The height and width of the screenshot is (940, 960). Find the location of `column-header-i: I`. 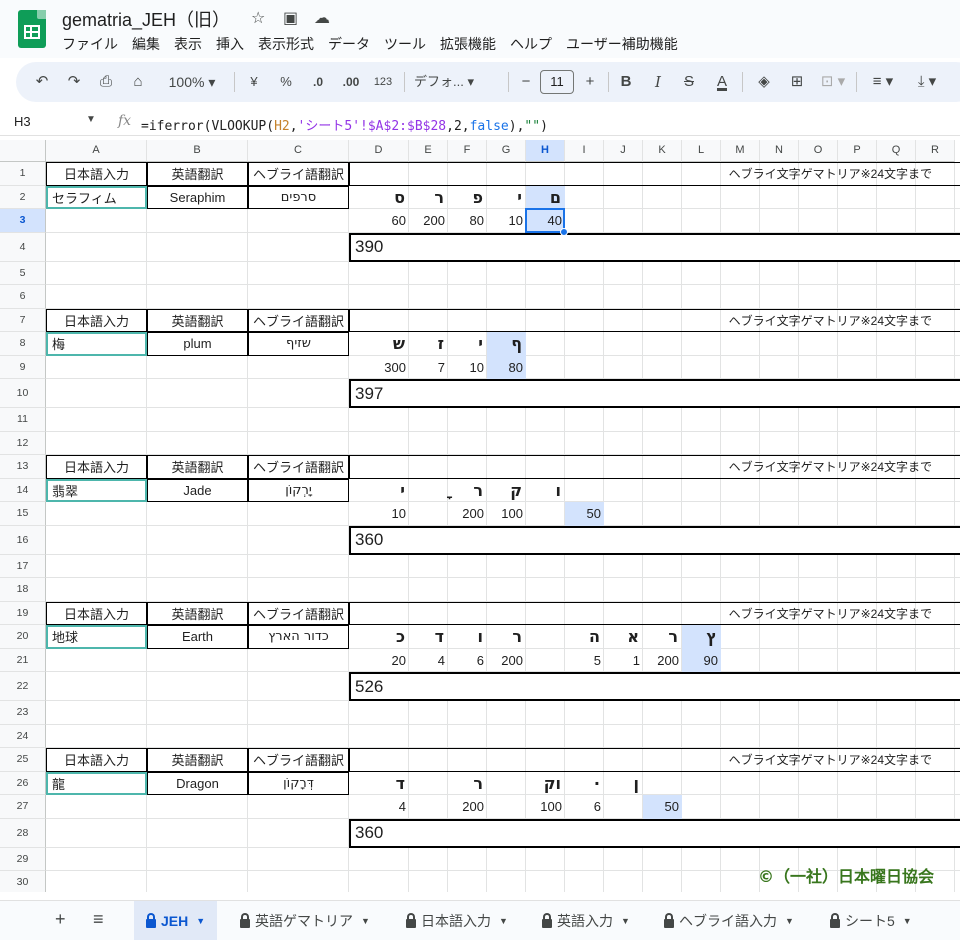

column-header-i: I is located at coordinates (584, 151).